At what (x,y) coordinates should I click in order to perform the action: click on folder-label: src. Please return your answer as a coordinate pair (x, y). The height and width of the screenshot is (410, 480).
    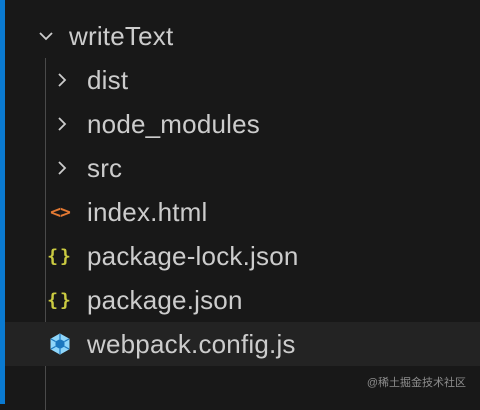
    Looking at the image, I should click on (105, 167).